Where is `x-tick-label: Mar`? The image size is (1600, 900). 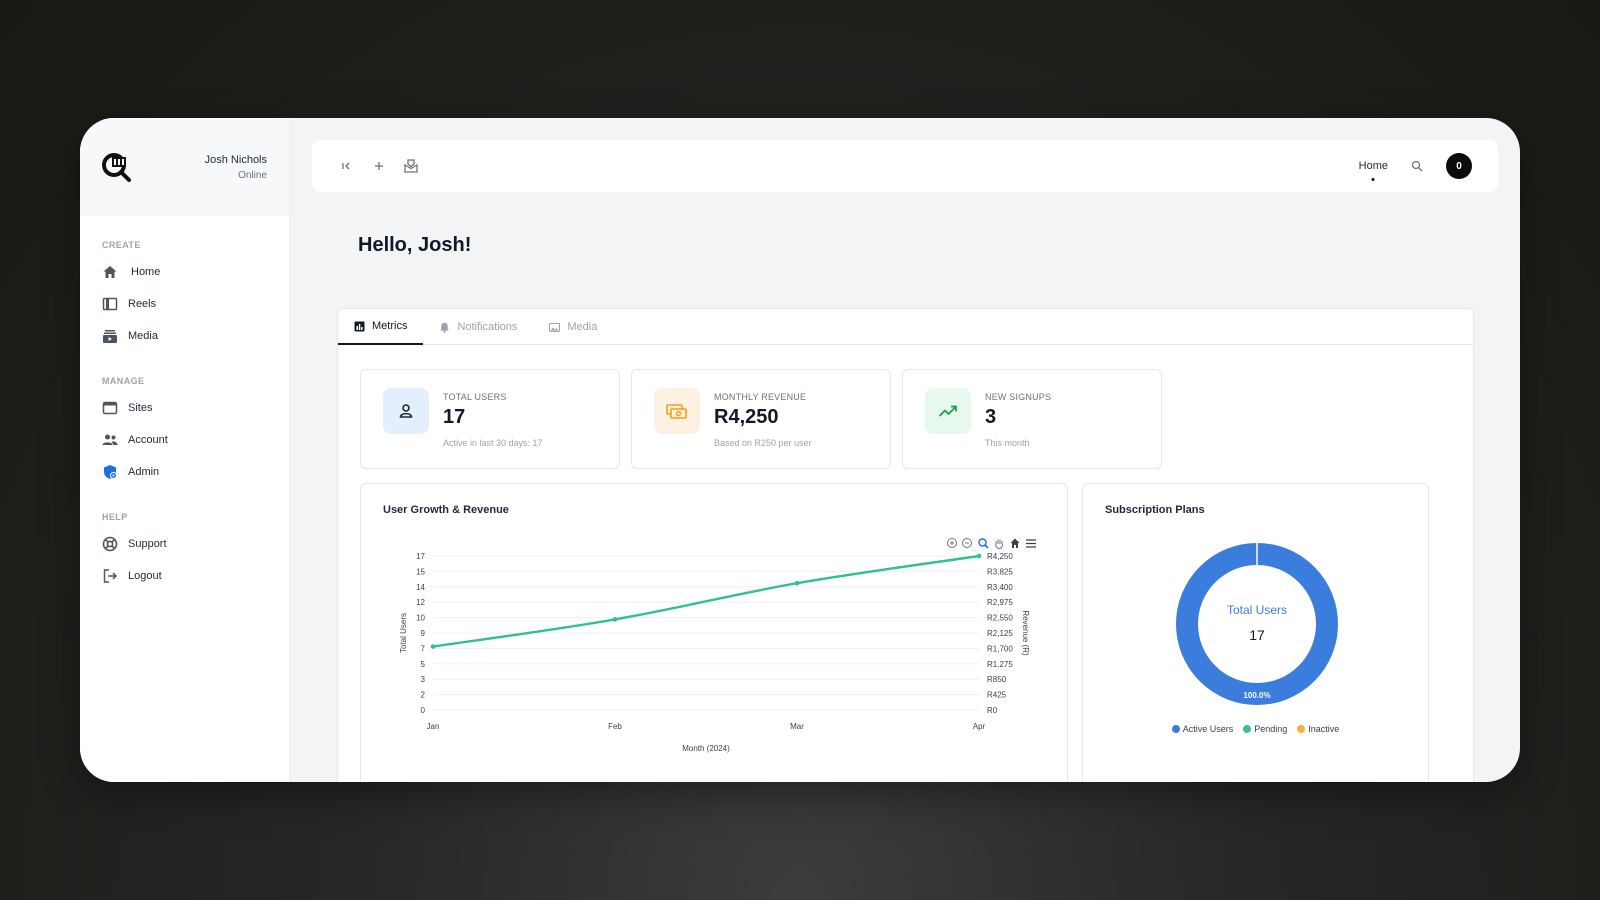
x-tick-label: Mar is located at coordinates (797, 726).